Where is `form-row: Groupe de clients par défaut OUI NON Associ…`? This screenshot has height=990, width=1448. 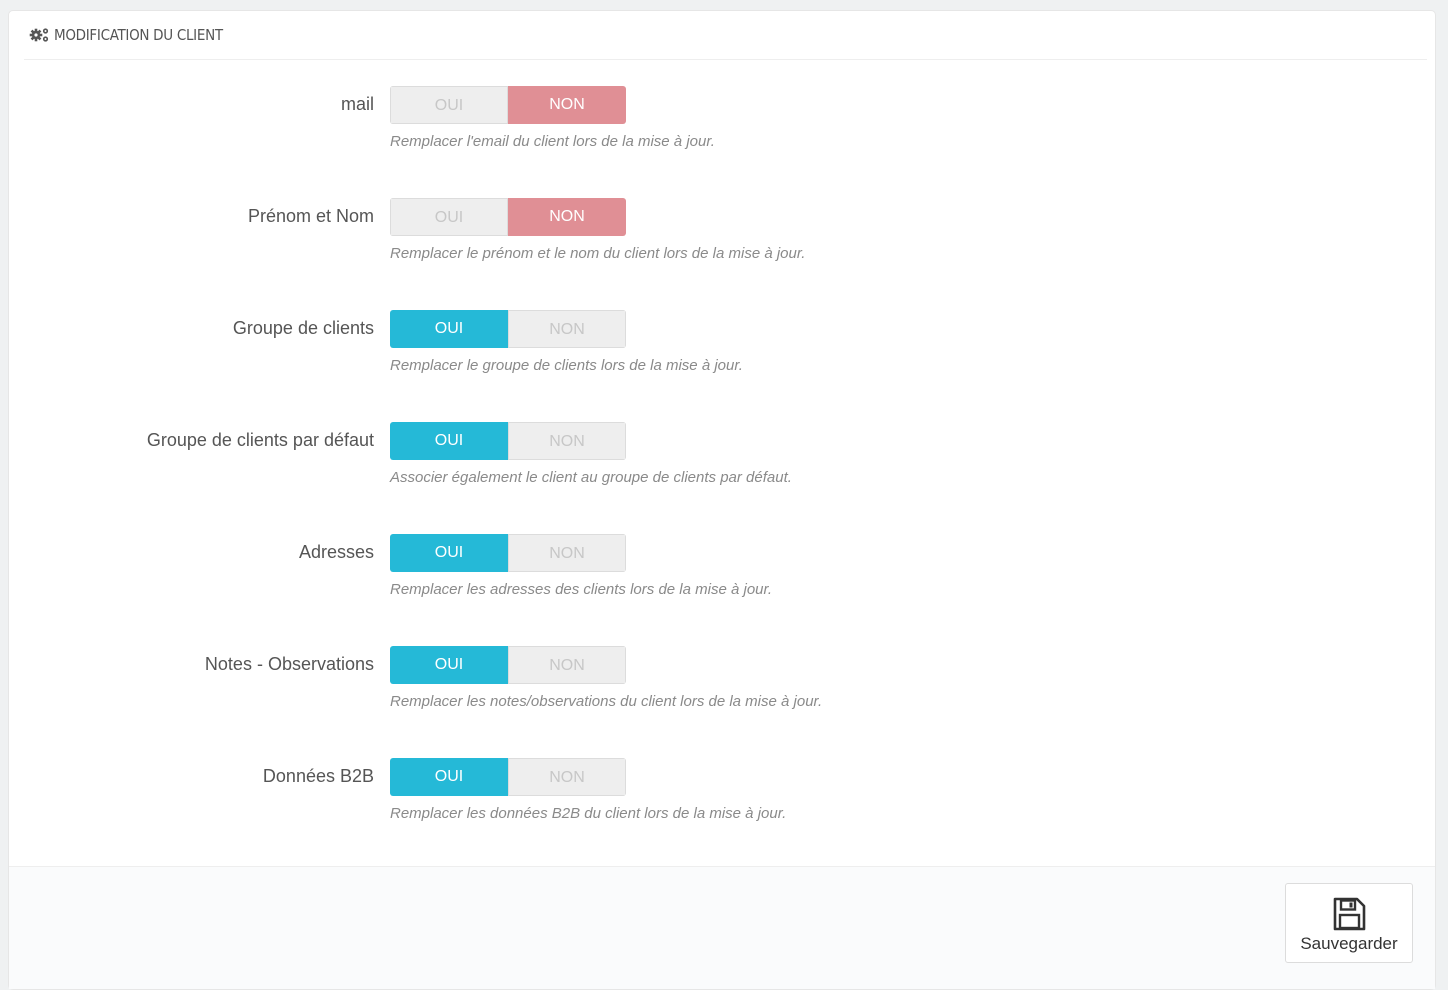
form-row: Groupe de clients par défaut OUI NON Associ… is located at coordinates (722, 462).